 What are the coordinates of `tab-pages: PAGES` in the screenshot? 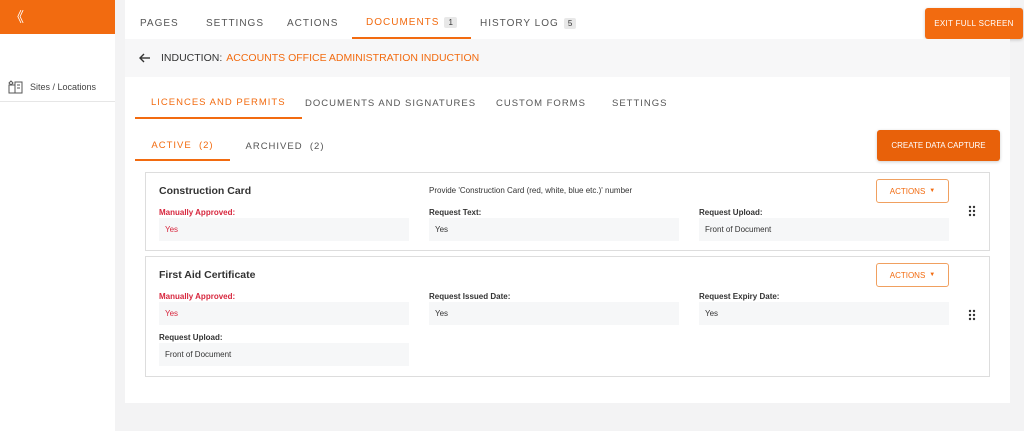 It's located at (159, 23).